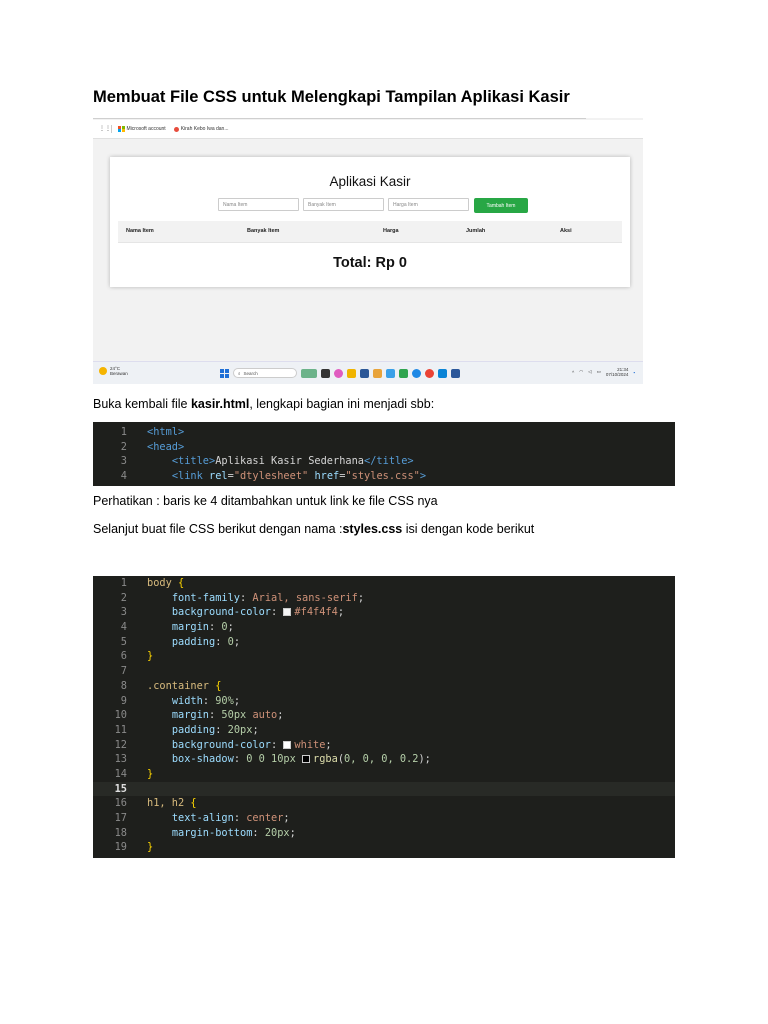 This screenshot has width=768, height=1024. Describe the element at coordinates (416, 373) in the screenshot. I see `edge-icon` at that location.